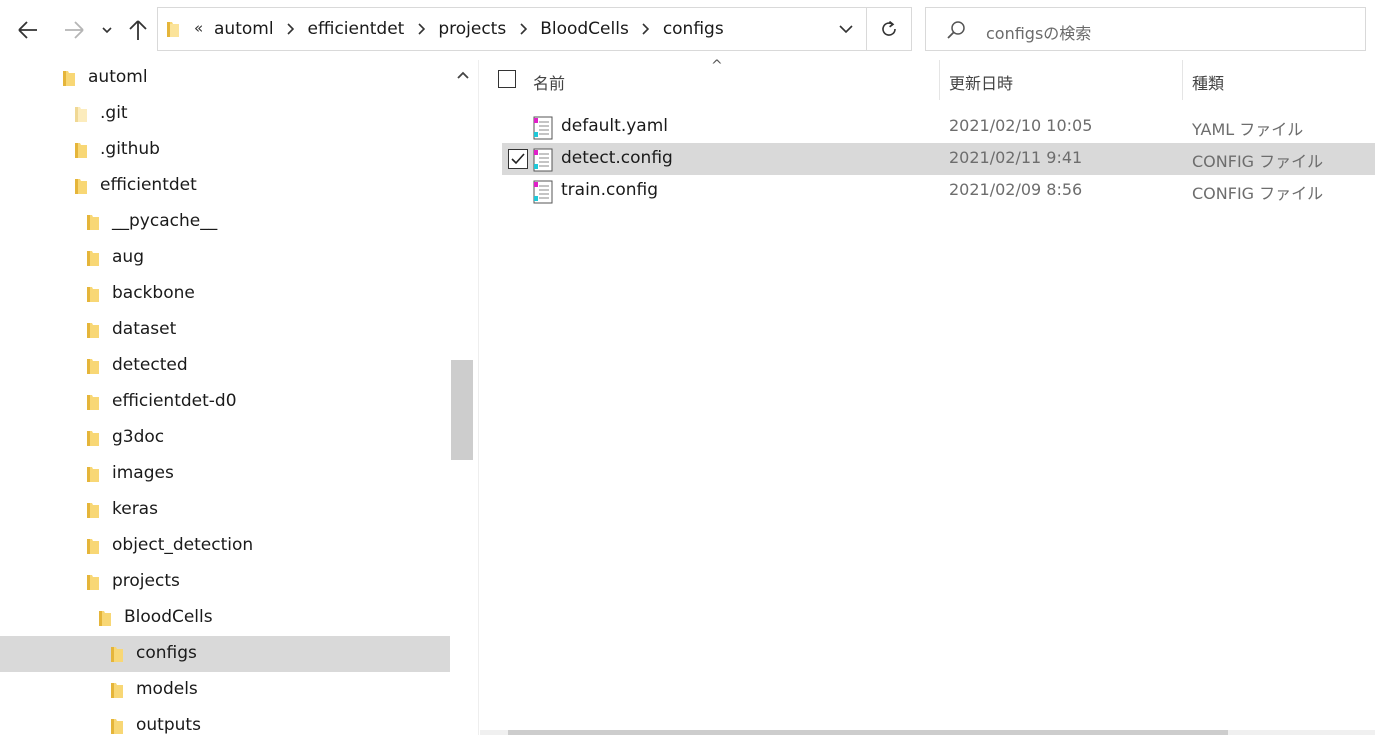 The height and width of the screenshot is (735, 1375). Describe the element at coordinates (225, 114) in the screenshot. I see `nav-tree-item: .git` at that location.